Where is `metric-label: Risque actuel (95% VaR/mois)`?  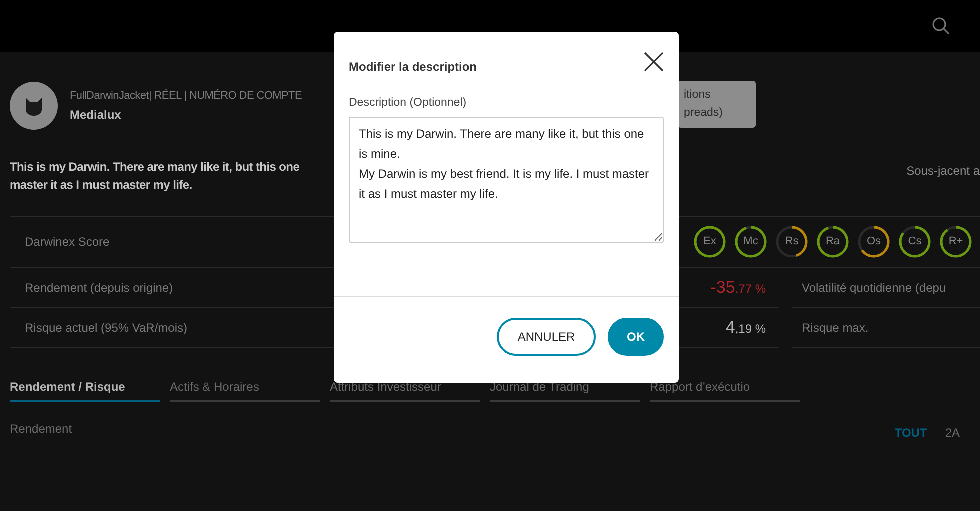
metric-label: Risque actuel (95% VaR/mois) is located at coordinates (106, 327).